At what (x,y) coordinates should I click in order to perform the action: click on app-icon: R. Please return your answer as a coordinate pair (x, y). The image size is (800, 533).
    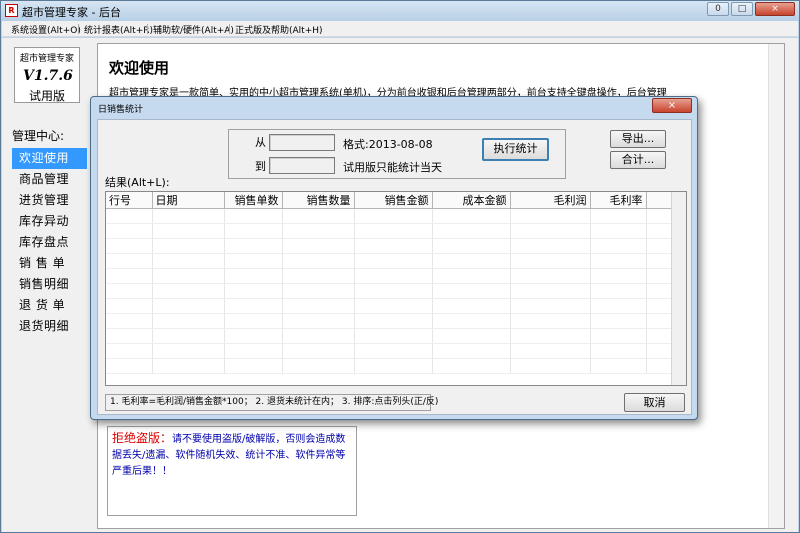
    Looking at the image, I should click on (11, 10).